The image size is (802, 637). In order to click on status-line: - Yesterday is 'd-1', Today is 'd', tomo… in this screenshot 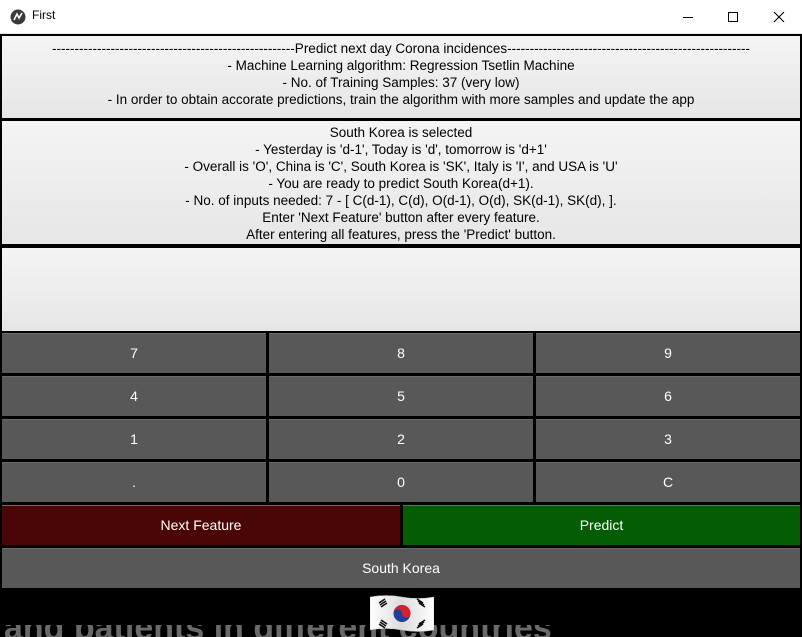, I will do `click(401, 149)`.